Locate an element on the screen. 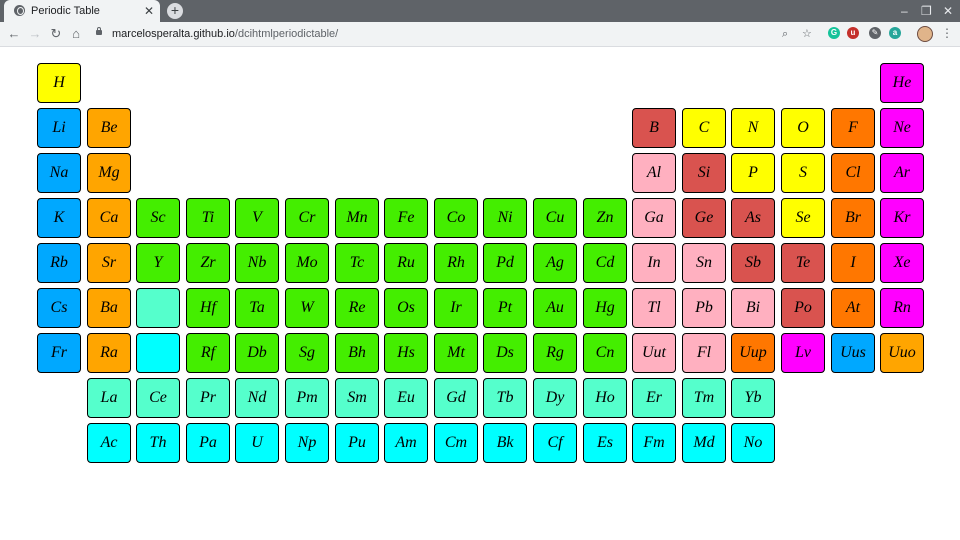  element-pr: Pr is located at coordinates (208, 398).